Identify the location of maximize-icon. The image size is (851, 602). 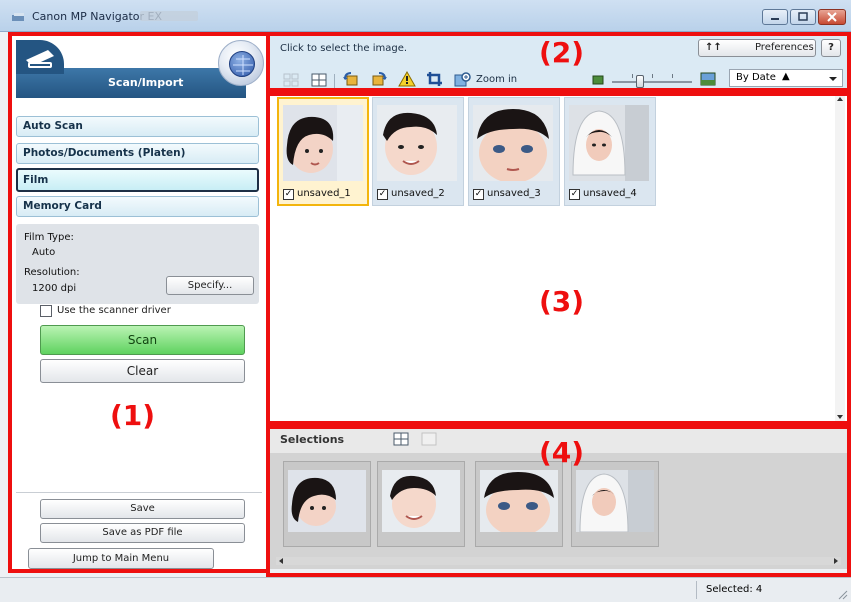
(803, 16).